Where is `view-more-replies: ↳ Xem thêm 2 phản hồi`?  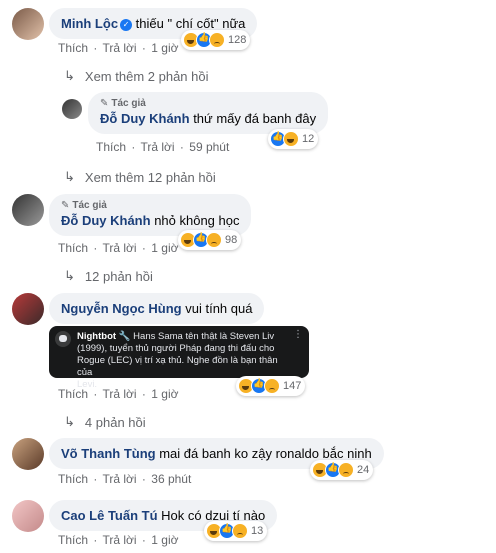 view-more-replies: ↳ Xem thêm 2 phản hồi is located at coordinates (136, 76).